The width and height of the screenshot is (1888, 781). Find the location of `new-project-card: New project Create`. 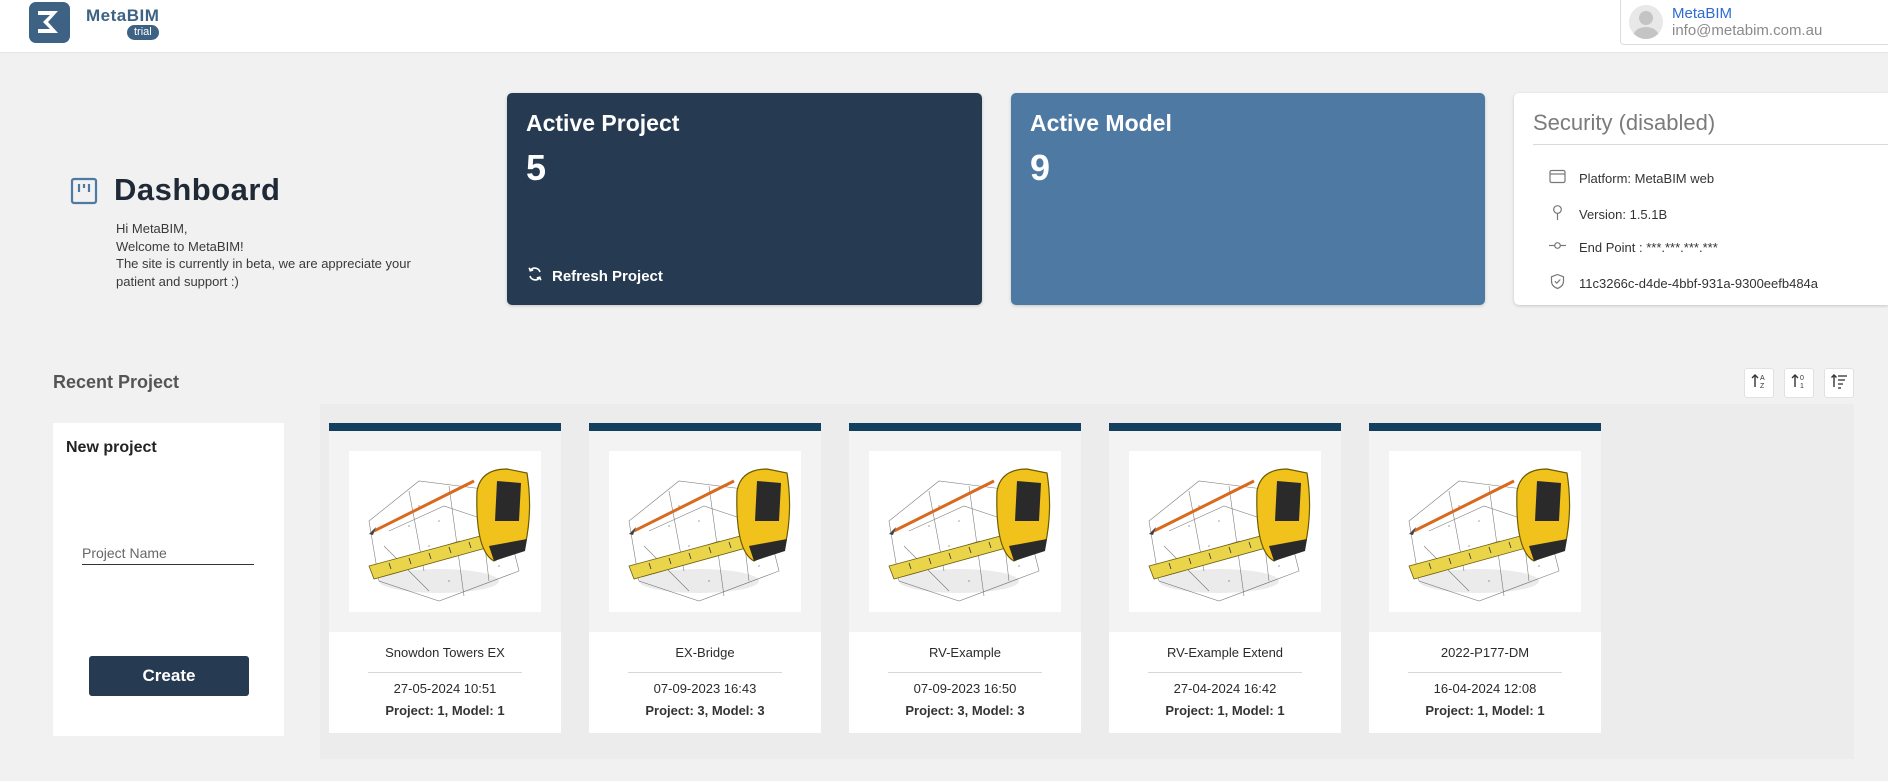

new-project-card: New project Create is located at coordinates (168, 579).